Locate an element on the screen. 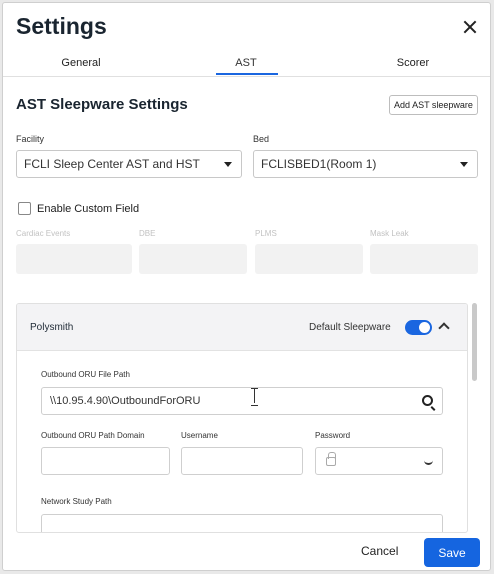  outbound-path-input: \\10.95.4.90\OutboundForORU is located at coordinates (242, 401).